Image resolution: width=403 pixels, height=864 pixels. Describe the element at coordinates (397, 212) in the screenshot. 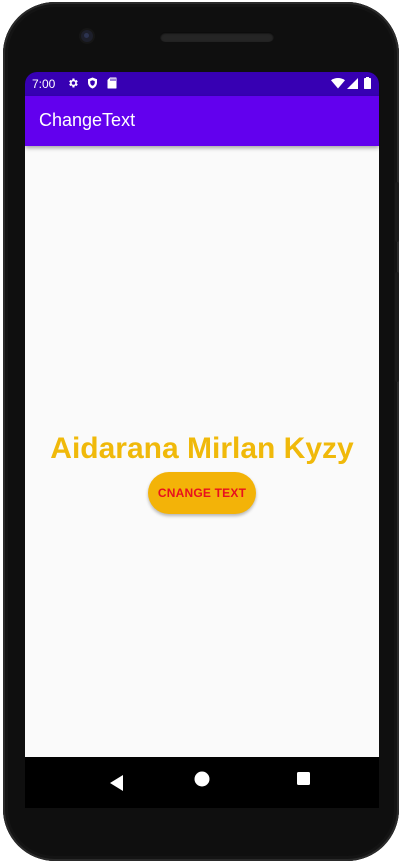

I see `power-button` at that location.